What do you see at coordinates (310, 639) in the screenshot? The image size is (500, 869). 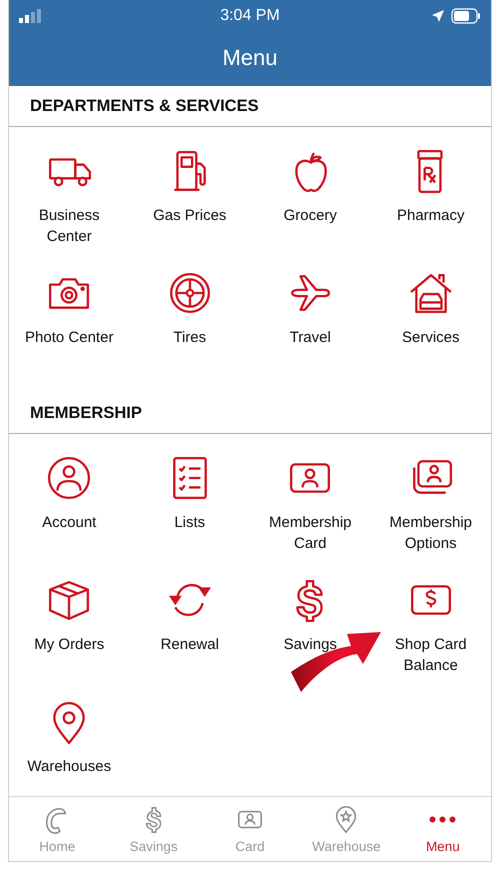 I see `shortcut-tile: Savings` at bounding box center [310, 639].